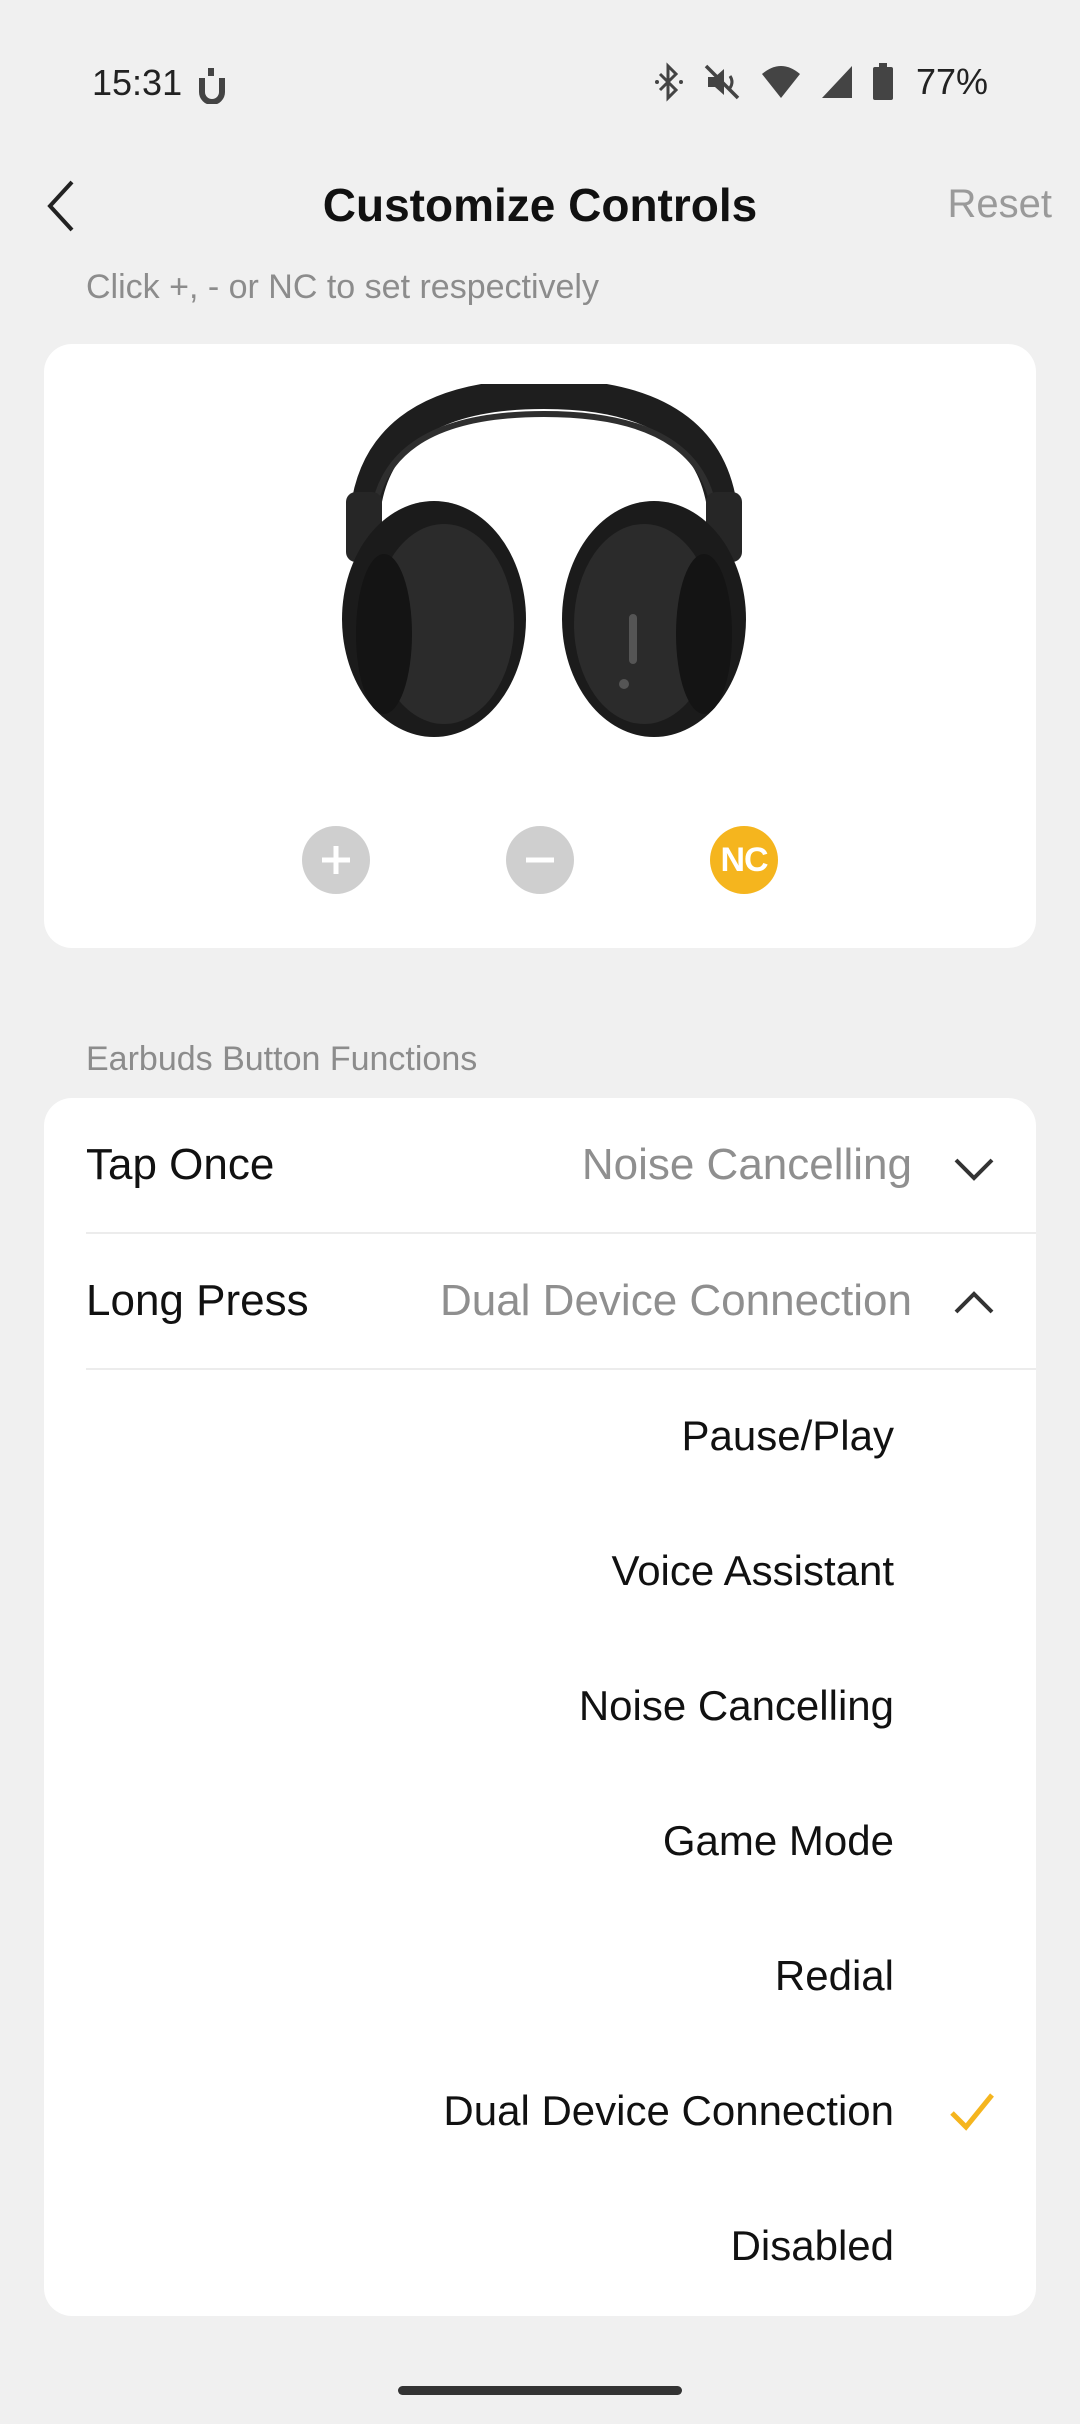  I want to click on function-value: Noise Cancelling, so click(746, 1164).